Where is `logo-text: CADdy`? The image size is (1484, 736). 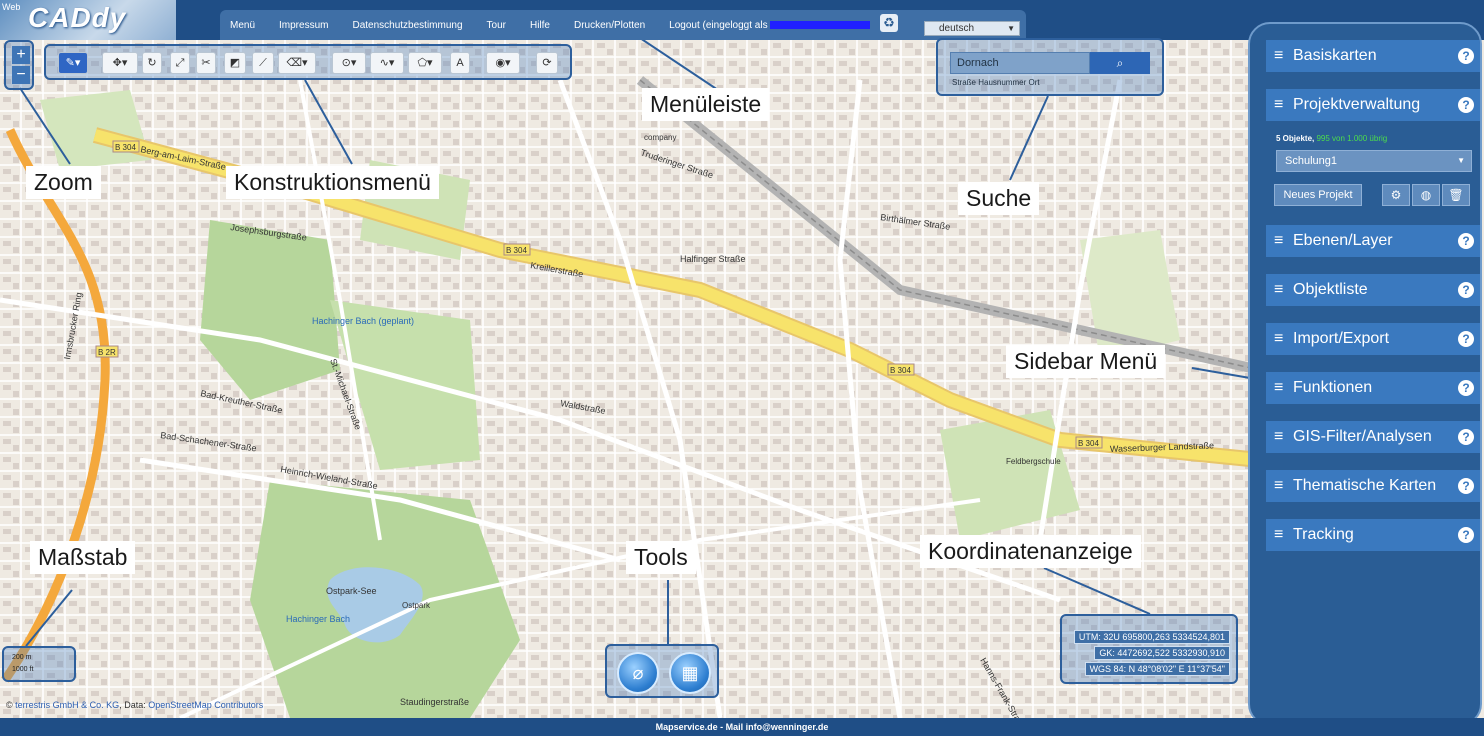
logo-text: CADdy is located at coordinates (77, 17).